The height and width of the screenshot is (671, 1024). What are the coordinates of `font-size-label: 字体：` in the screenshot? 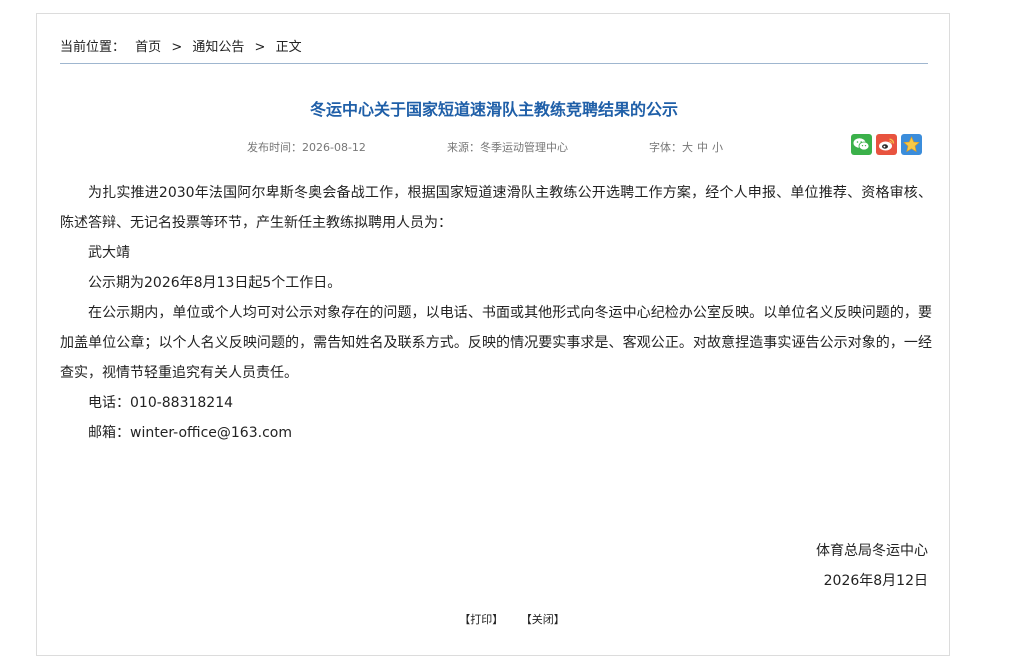 It's located at (665, 147).